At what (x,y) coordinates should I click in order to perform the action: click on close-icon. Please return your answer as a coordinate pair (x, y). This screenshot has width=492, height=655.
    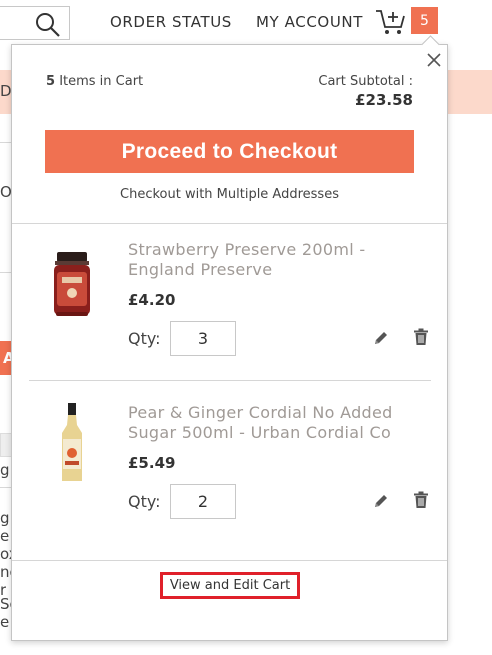
    Looking at the image, I should click on (434, 60).